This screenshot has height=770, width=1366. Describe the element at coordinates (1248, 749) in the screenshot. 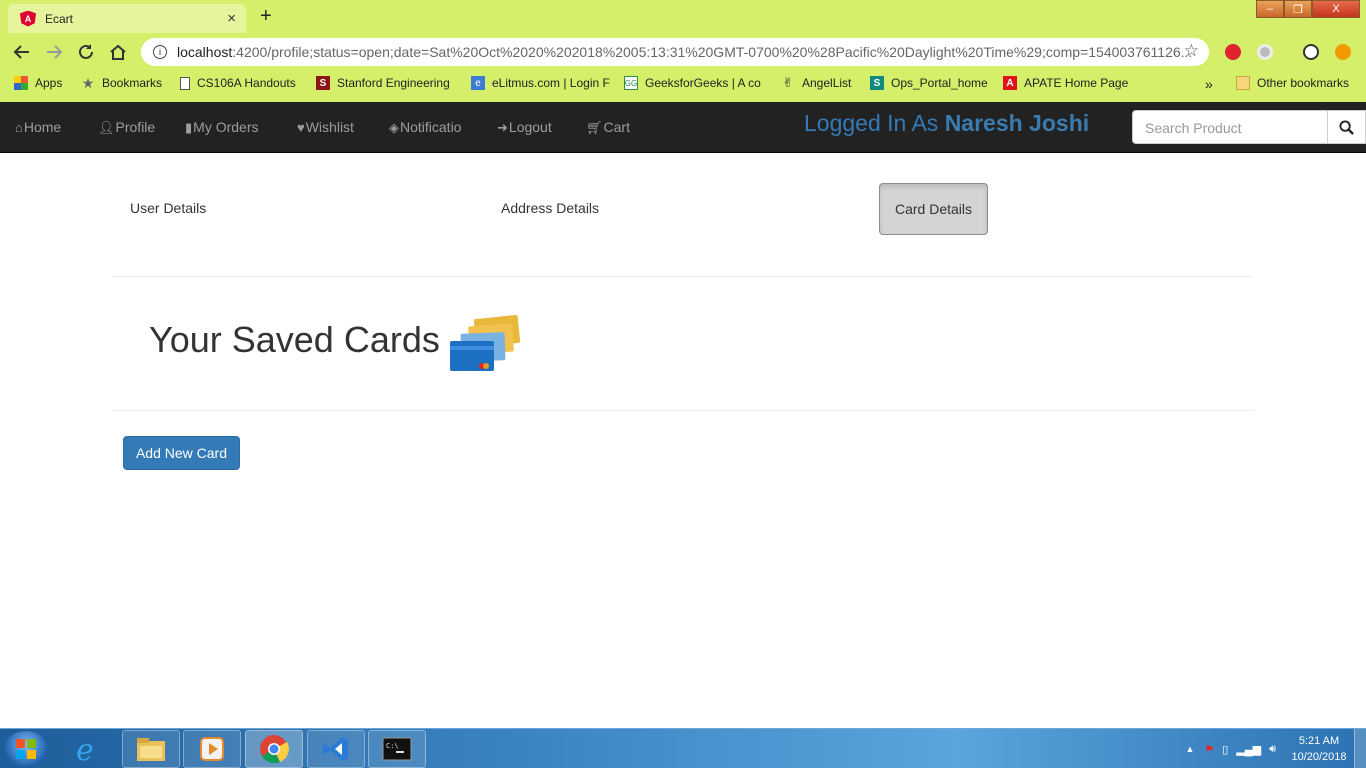

I see `network-icon: ▂▄▆` at that location.